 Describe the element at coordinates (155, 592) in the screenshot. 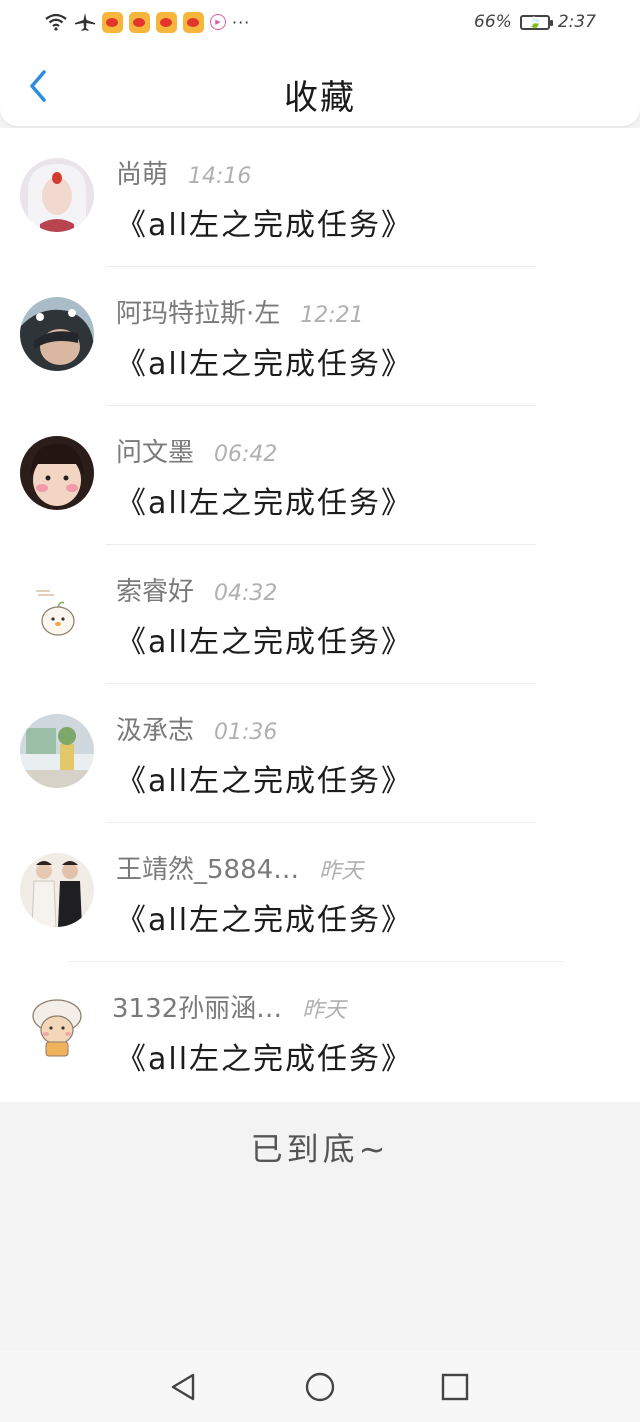

I see `sender-name: 索睿好` at that location.